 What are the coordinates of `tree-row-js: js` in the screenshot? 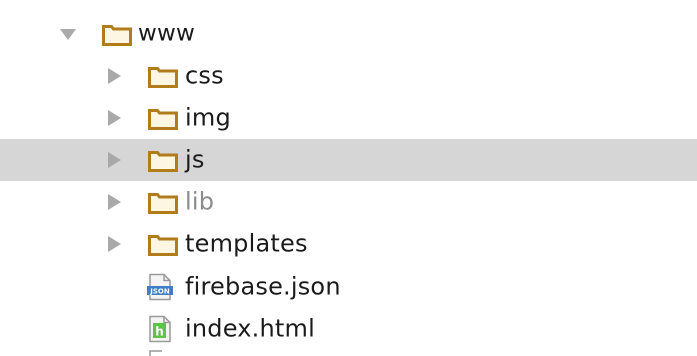 It's located at (348, 160).